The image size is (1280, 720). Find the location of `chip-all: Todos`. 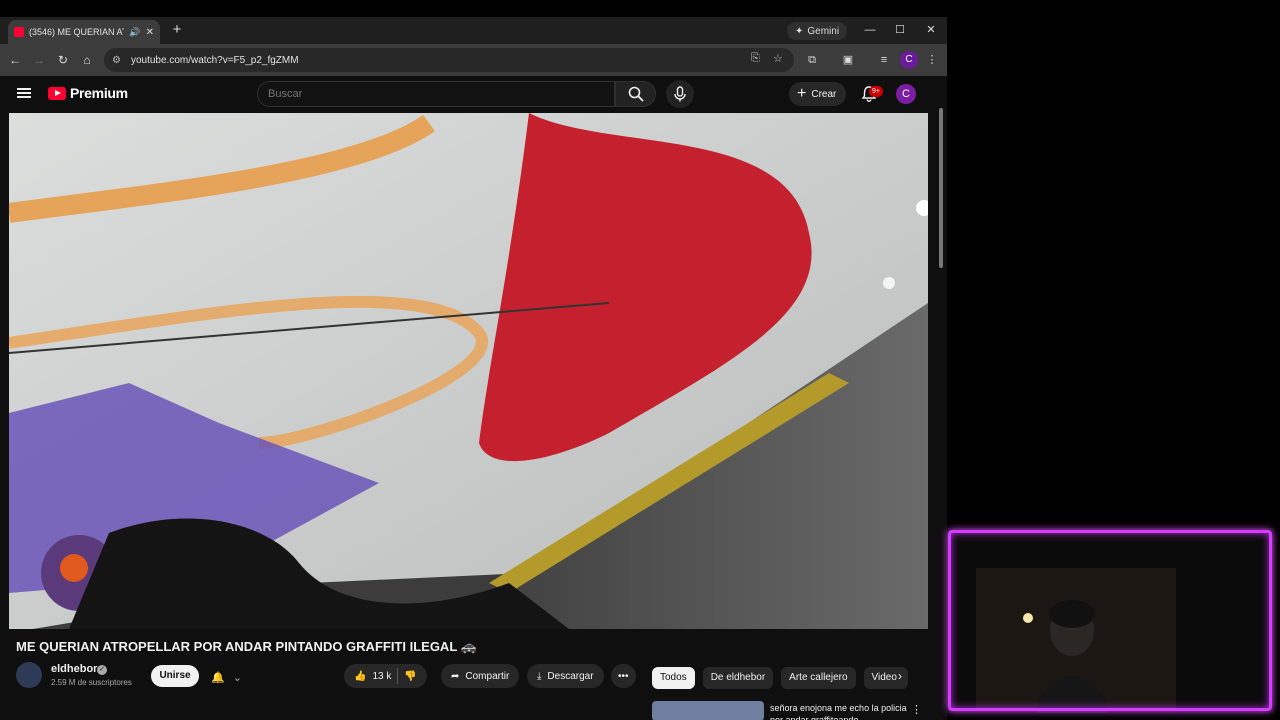

chip-all: Todos is located at coordinates (673, 678).